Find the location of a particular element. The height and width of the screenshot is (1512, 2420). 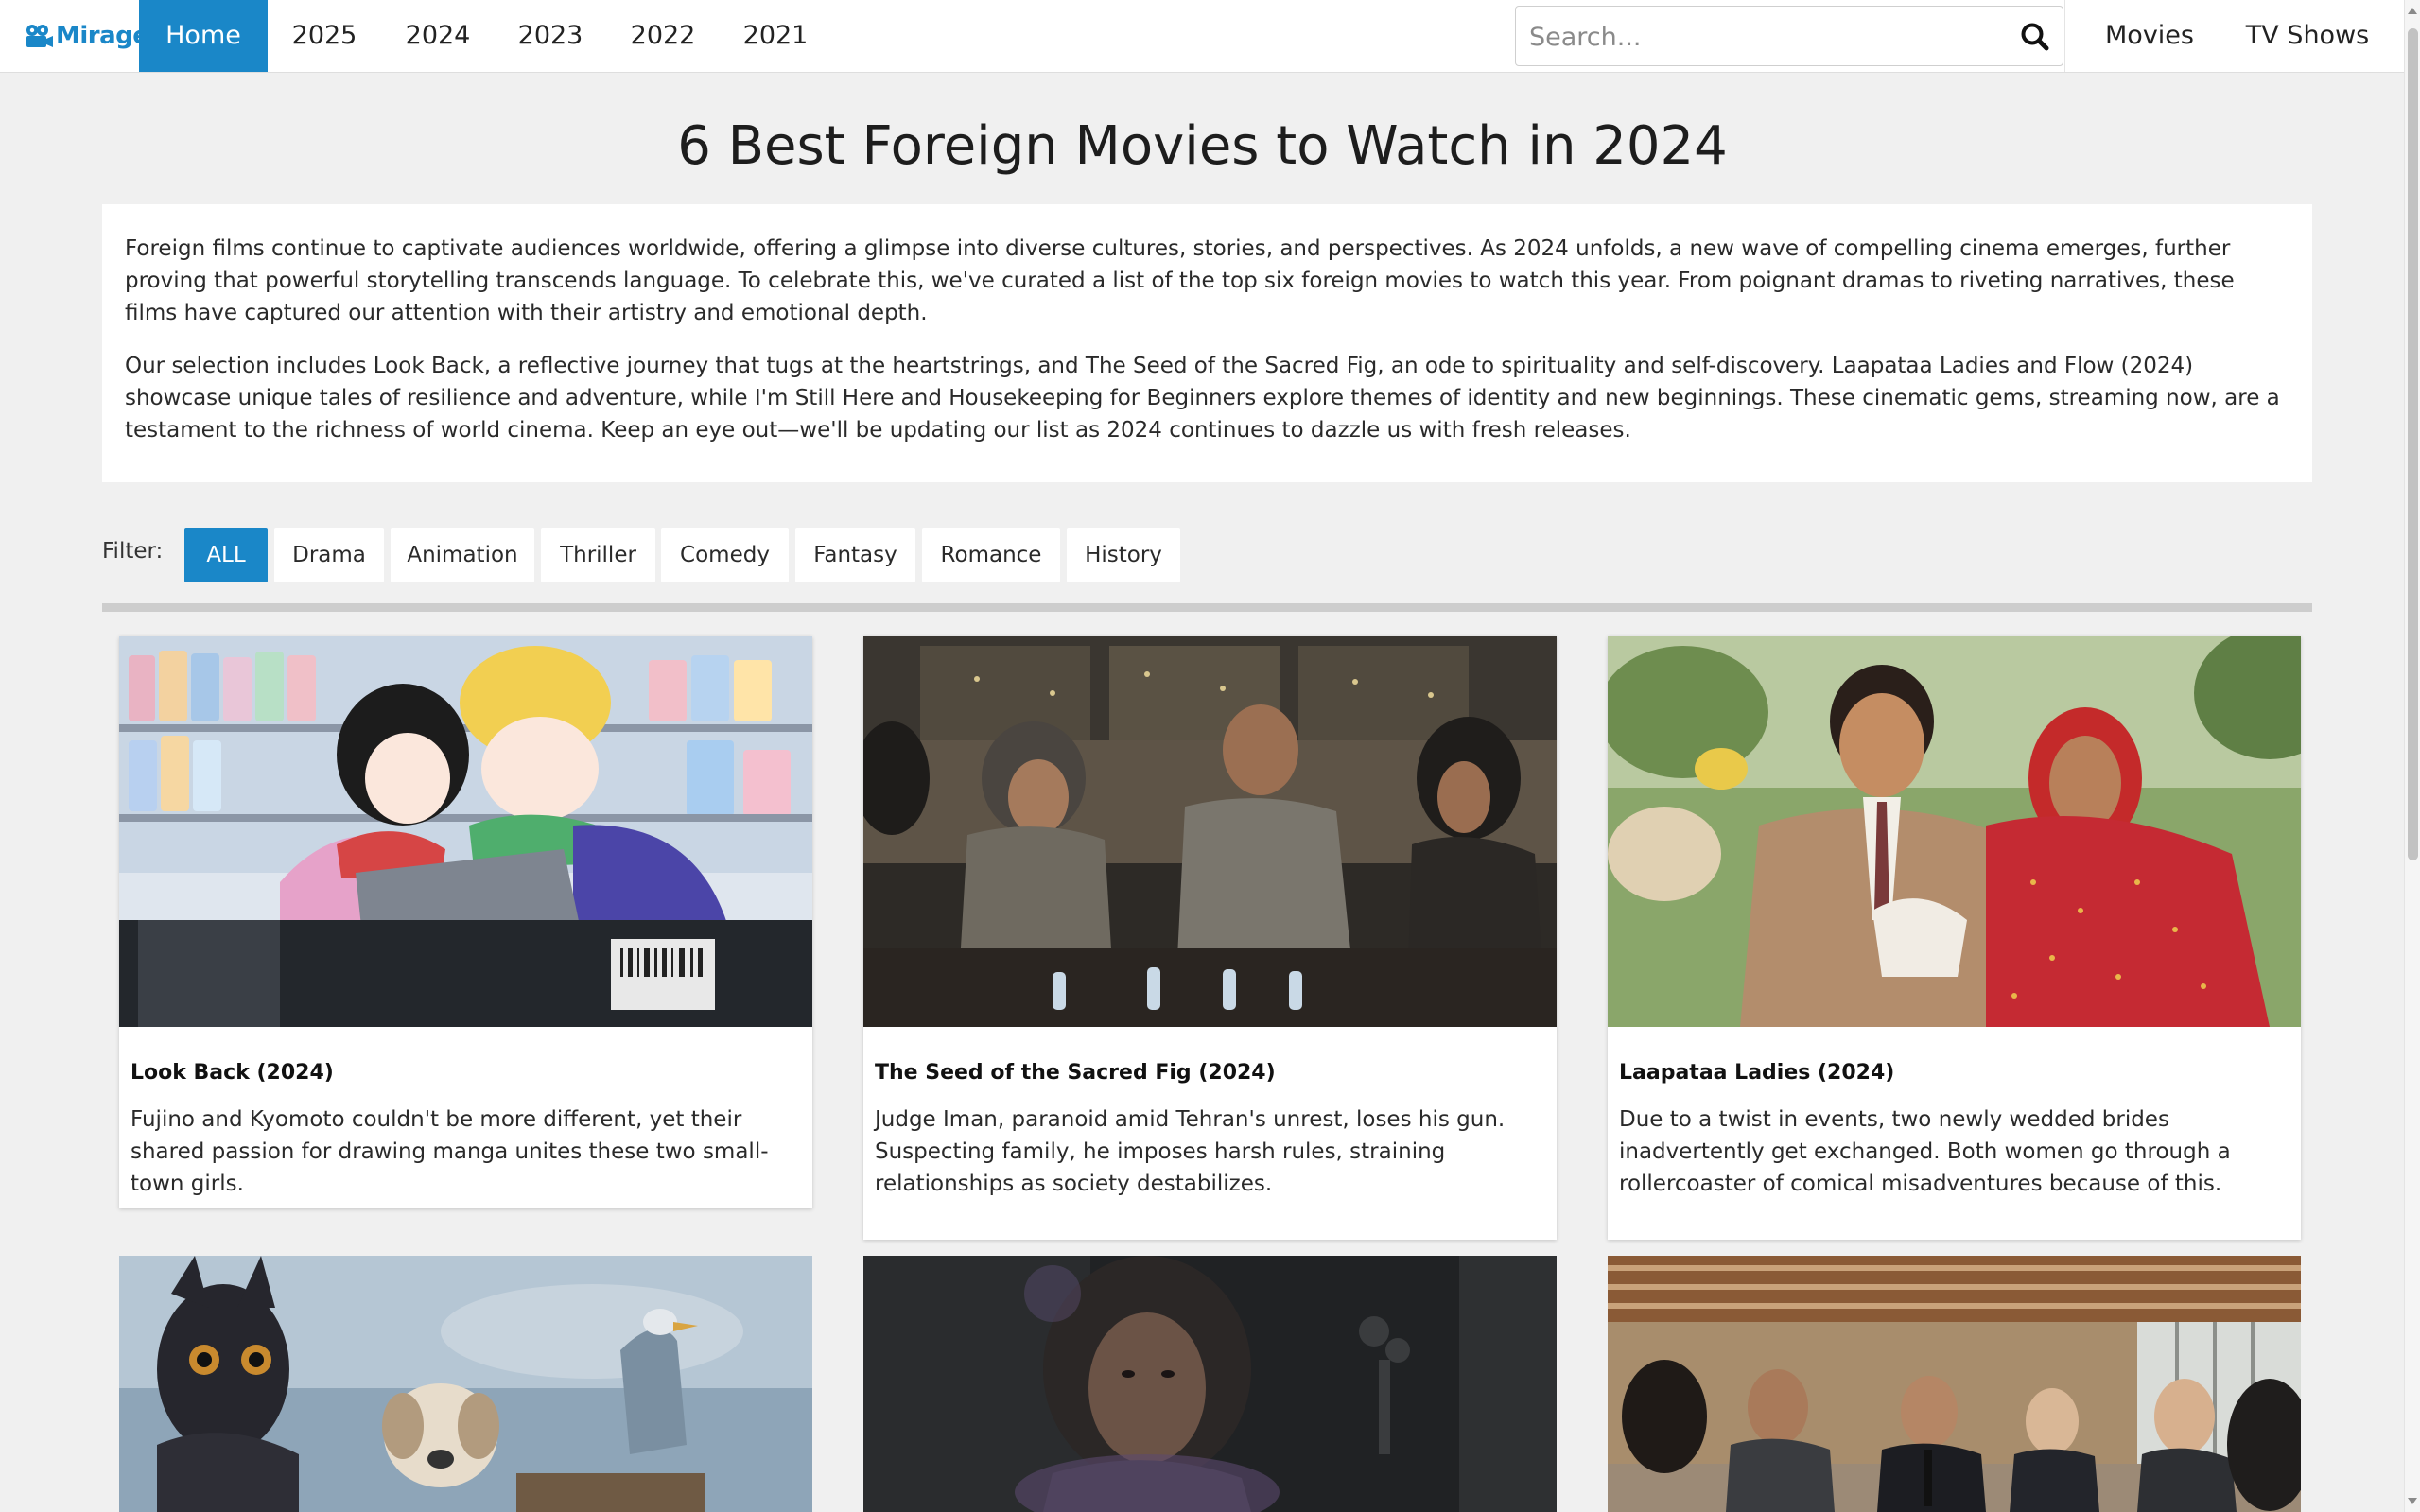

seed-of-sacred-fig-still-image is located at coordinates (1210, 831).